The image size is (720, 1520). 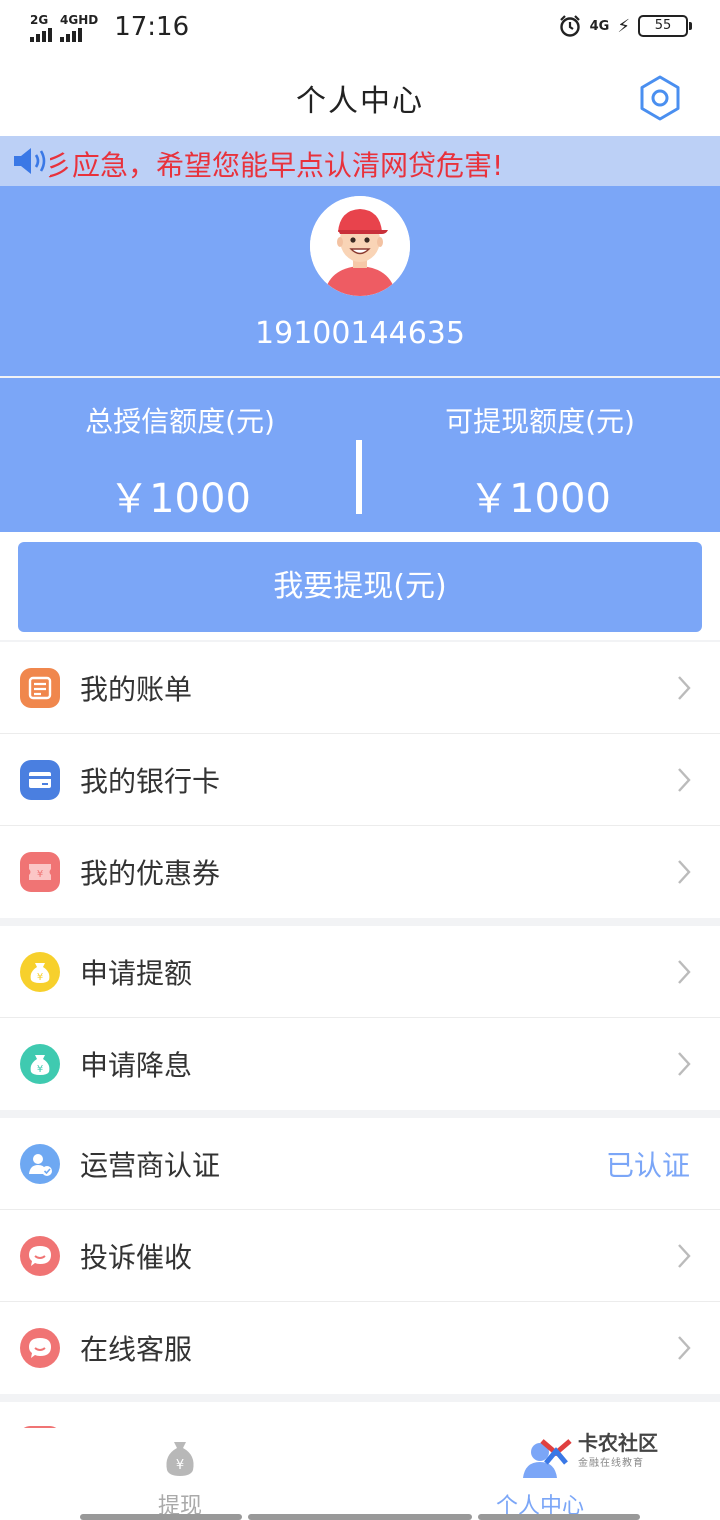 I want to click on menu-label-online-support: 在线客服, so click(x=136, y=1349).